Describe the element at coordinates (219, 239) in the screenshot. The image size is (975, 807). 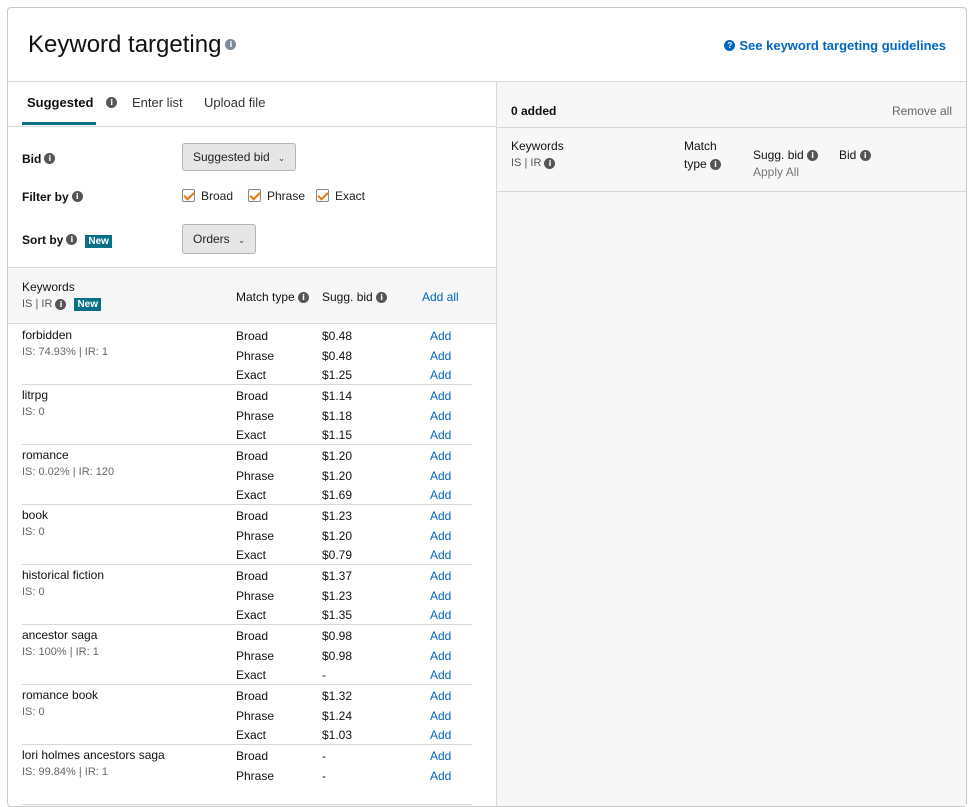
I see `sort-dropdown: Orders ⌄` at that location.